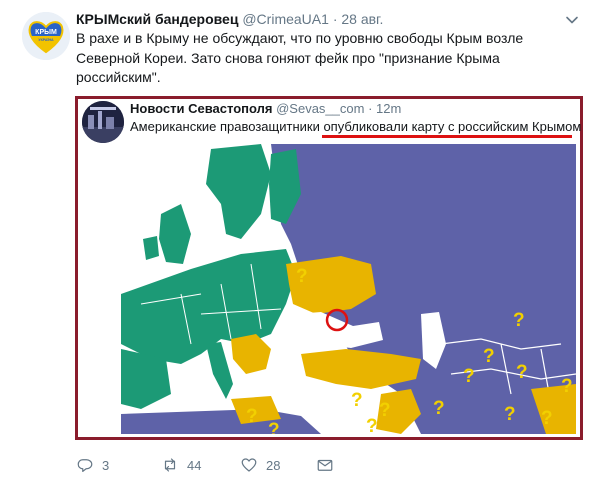  I want to click on highlight-underline, so click(447, 136).